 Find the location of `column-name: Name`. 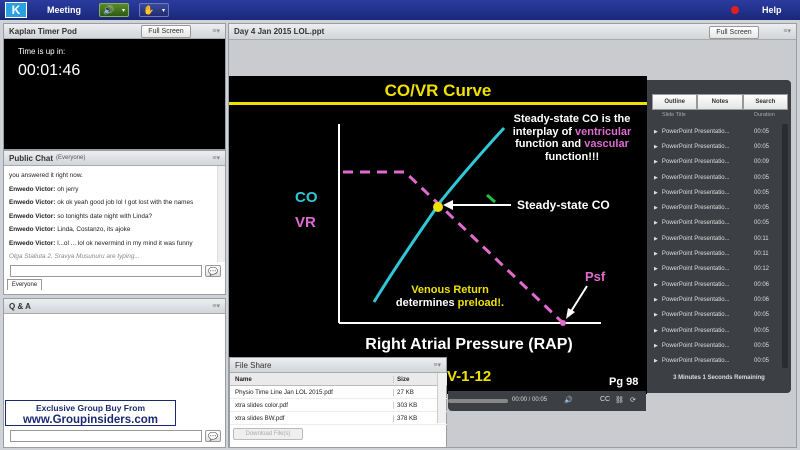

column-name: Name is located at coordinates (311, 379).